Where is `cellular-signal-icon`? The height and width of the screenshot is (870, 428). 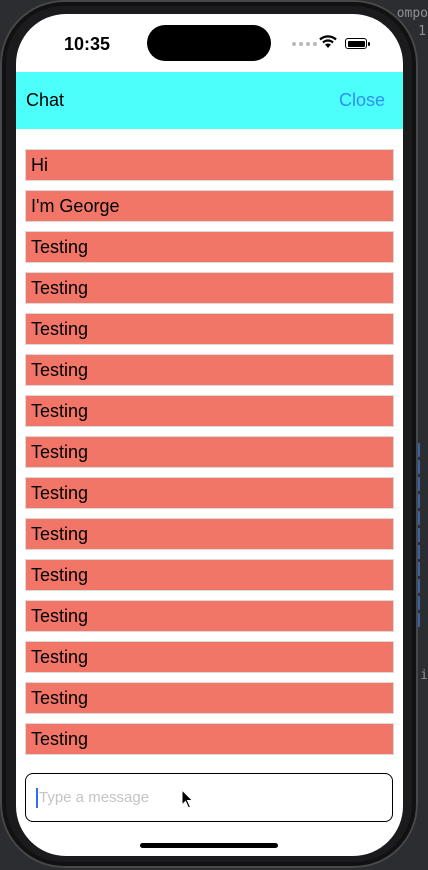 cellular-signal-icon is located at coordinates (304, 44).